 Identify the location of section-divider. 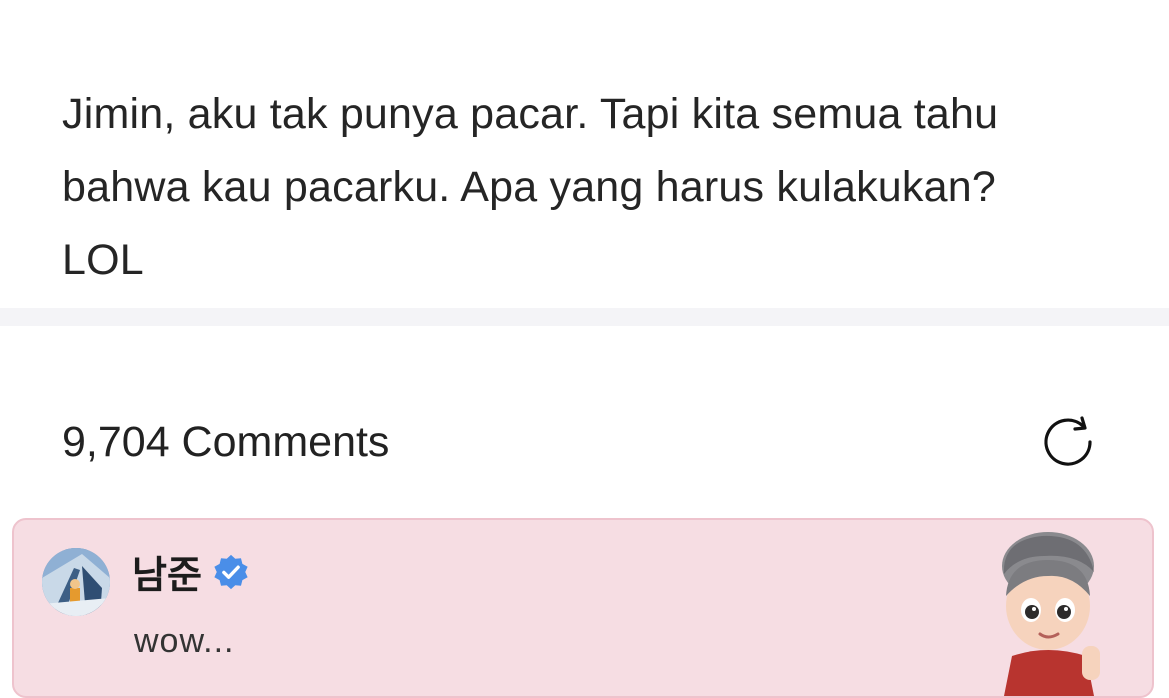
(584, 317).